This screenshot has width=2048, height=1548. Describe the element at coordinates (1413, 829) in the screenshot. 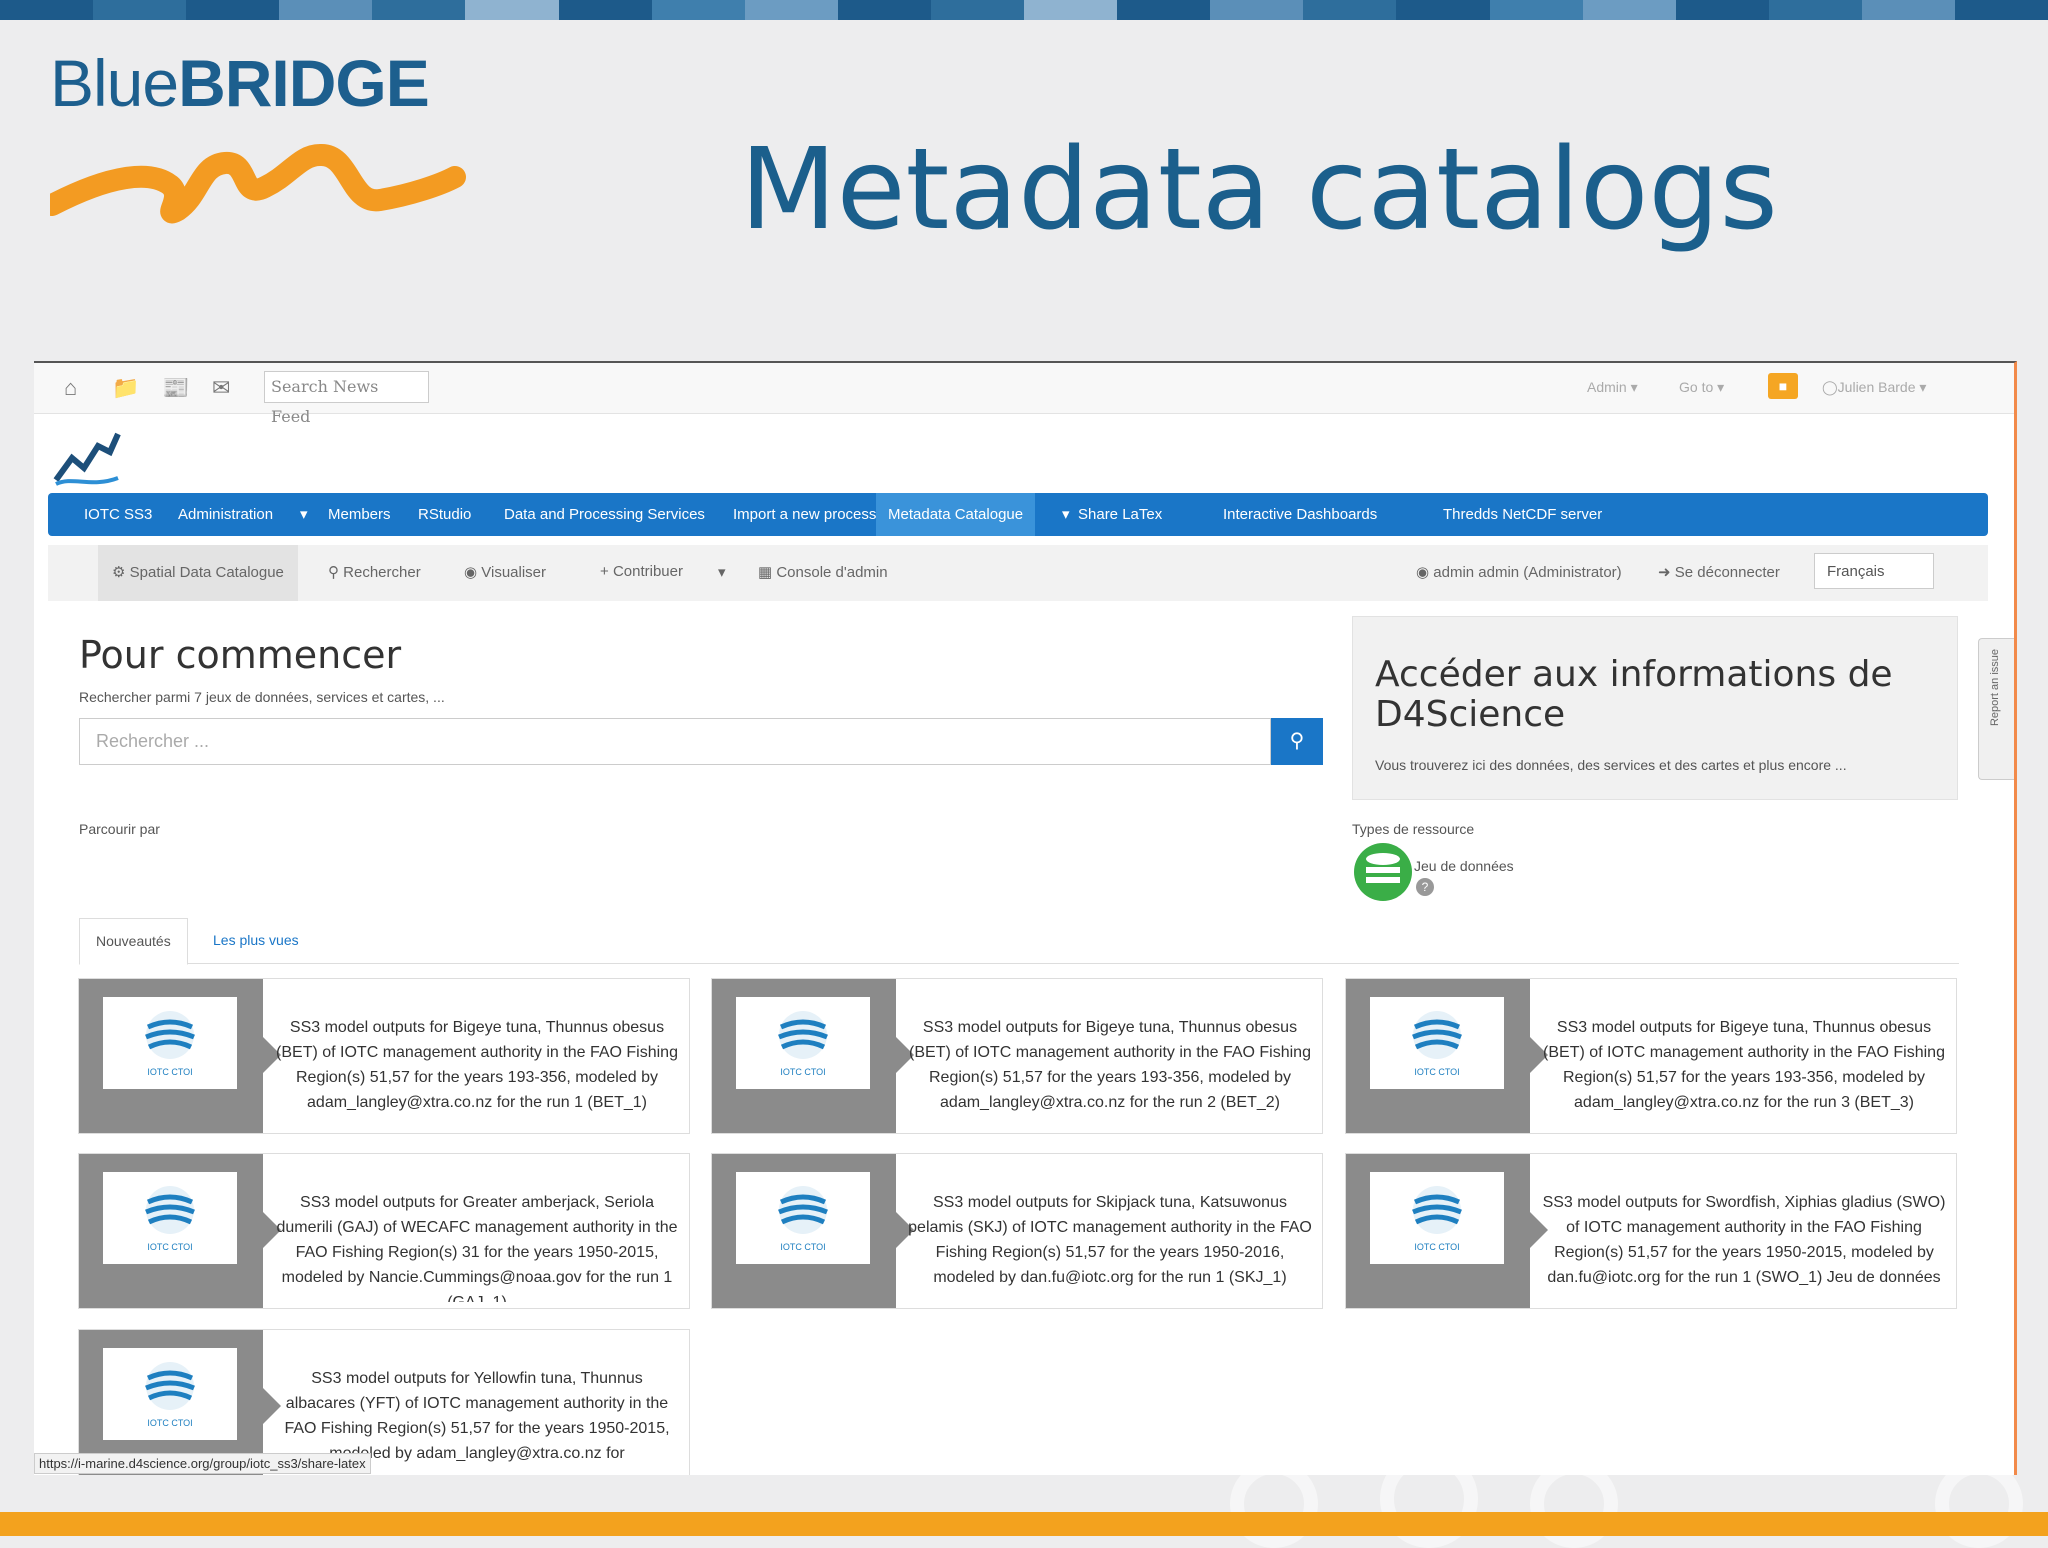

I see `resource-types-label: Types de ressource` at that location.